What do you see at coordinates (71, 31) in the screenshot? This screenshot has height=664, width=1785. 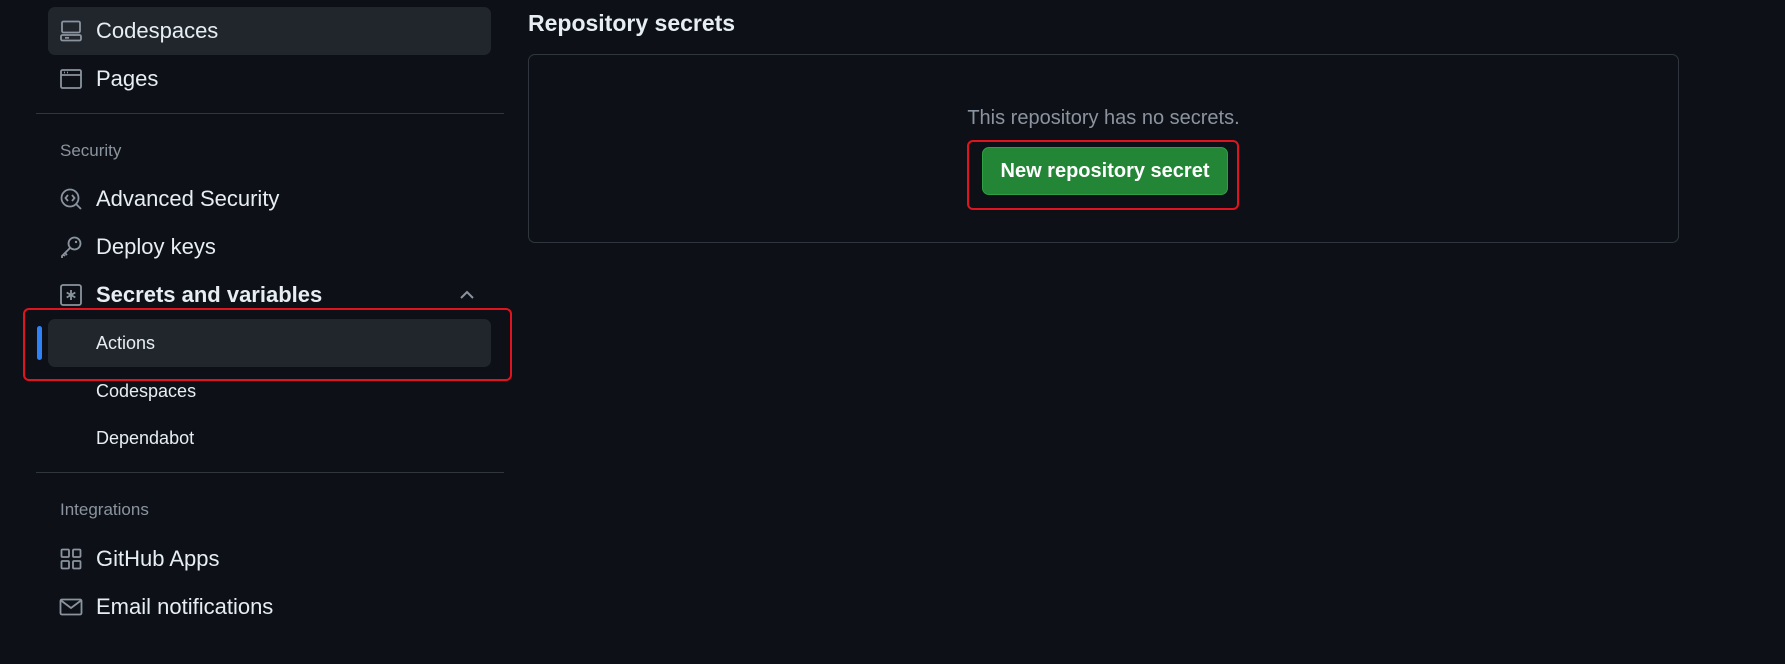 I see `codespaces-icon` at bounding box center [71, 31].